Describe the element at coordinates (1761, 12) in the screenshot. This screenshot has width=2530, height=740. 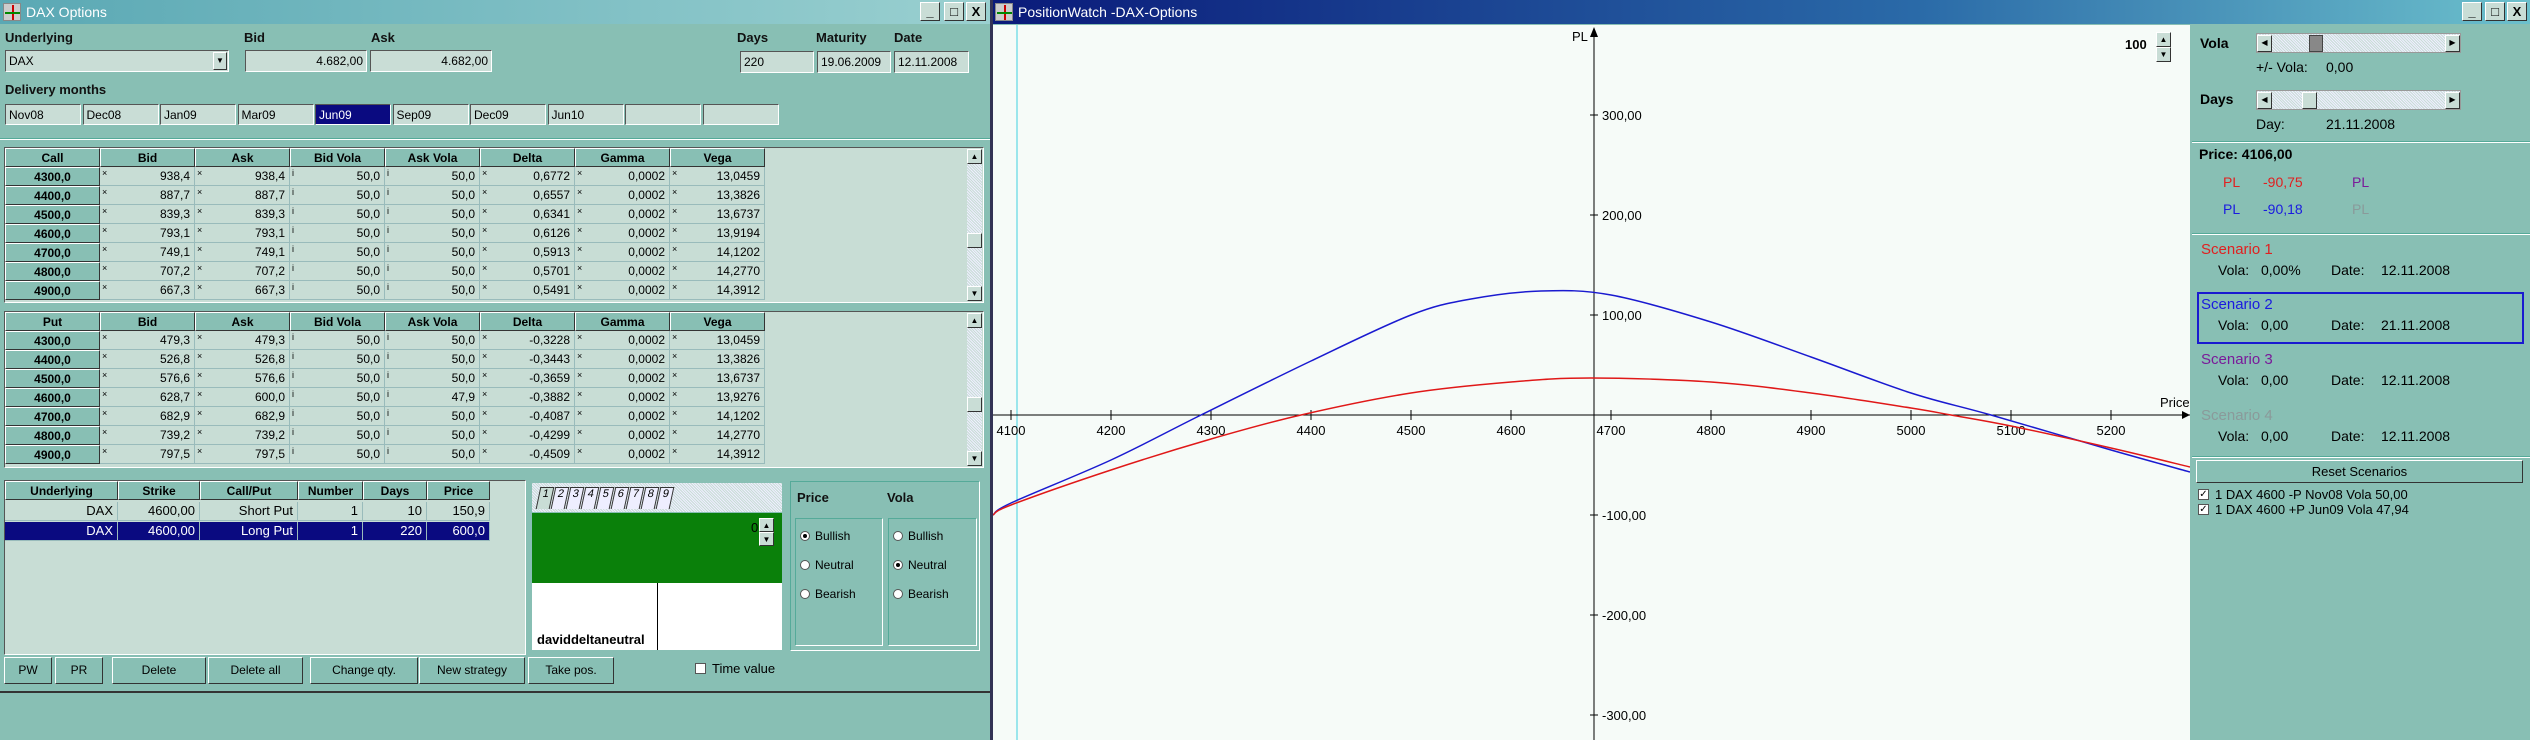
I see `positionwatch-titlebar: PositionWatch -DAX-Options _ □ X` at that location.